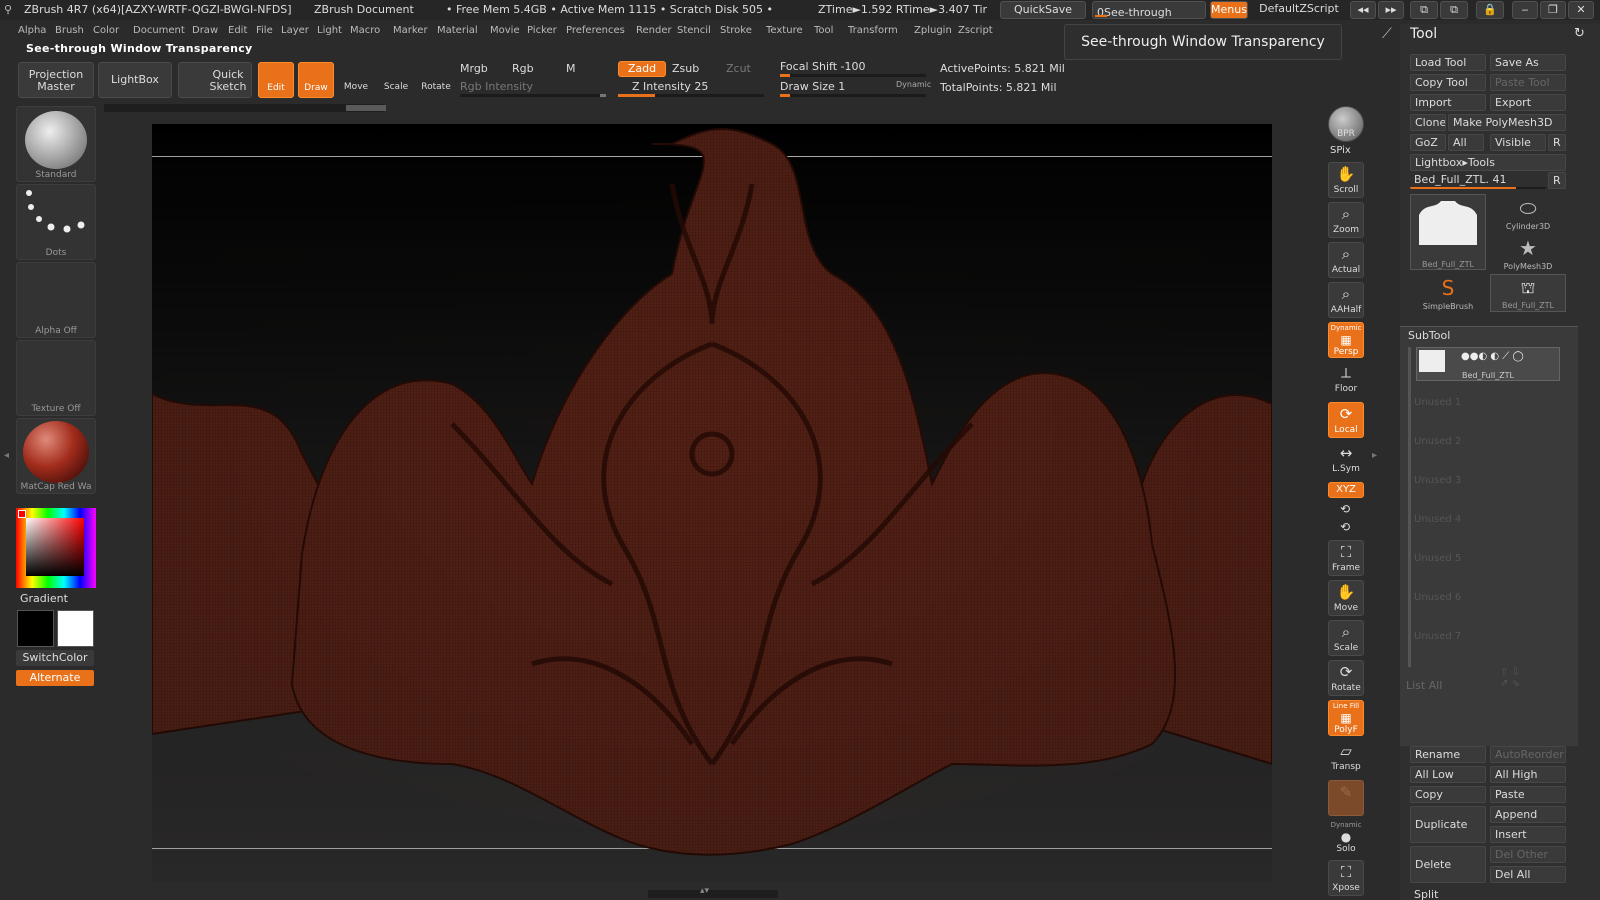  What do you see at coordinates (1448, 62) in the screenshot?
I see `load-tool-button: Load Tool` at bounding box center [1448, 62].